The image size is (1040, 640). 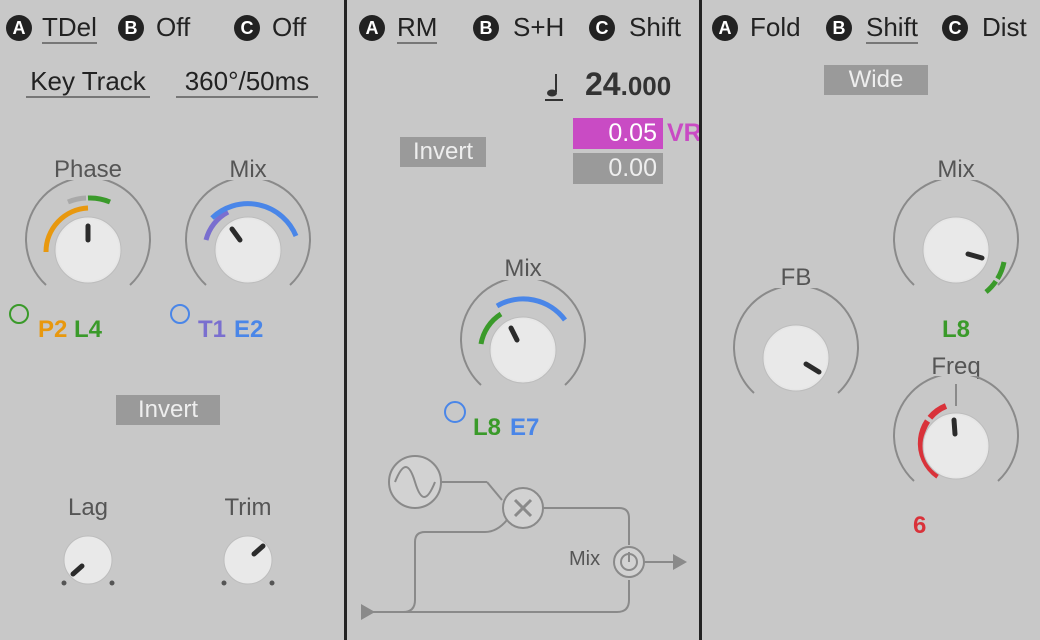 What do you see at coordinates (249, 329) in the screenshot?
I see `mix-mod-e2: E2` at bounding box center [249, 329].